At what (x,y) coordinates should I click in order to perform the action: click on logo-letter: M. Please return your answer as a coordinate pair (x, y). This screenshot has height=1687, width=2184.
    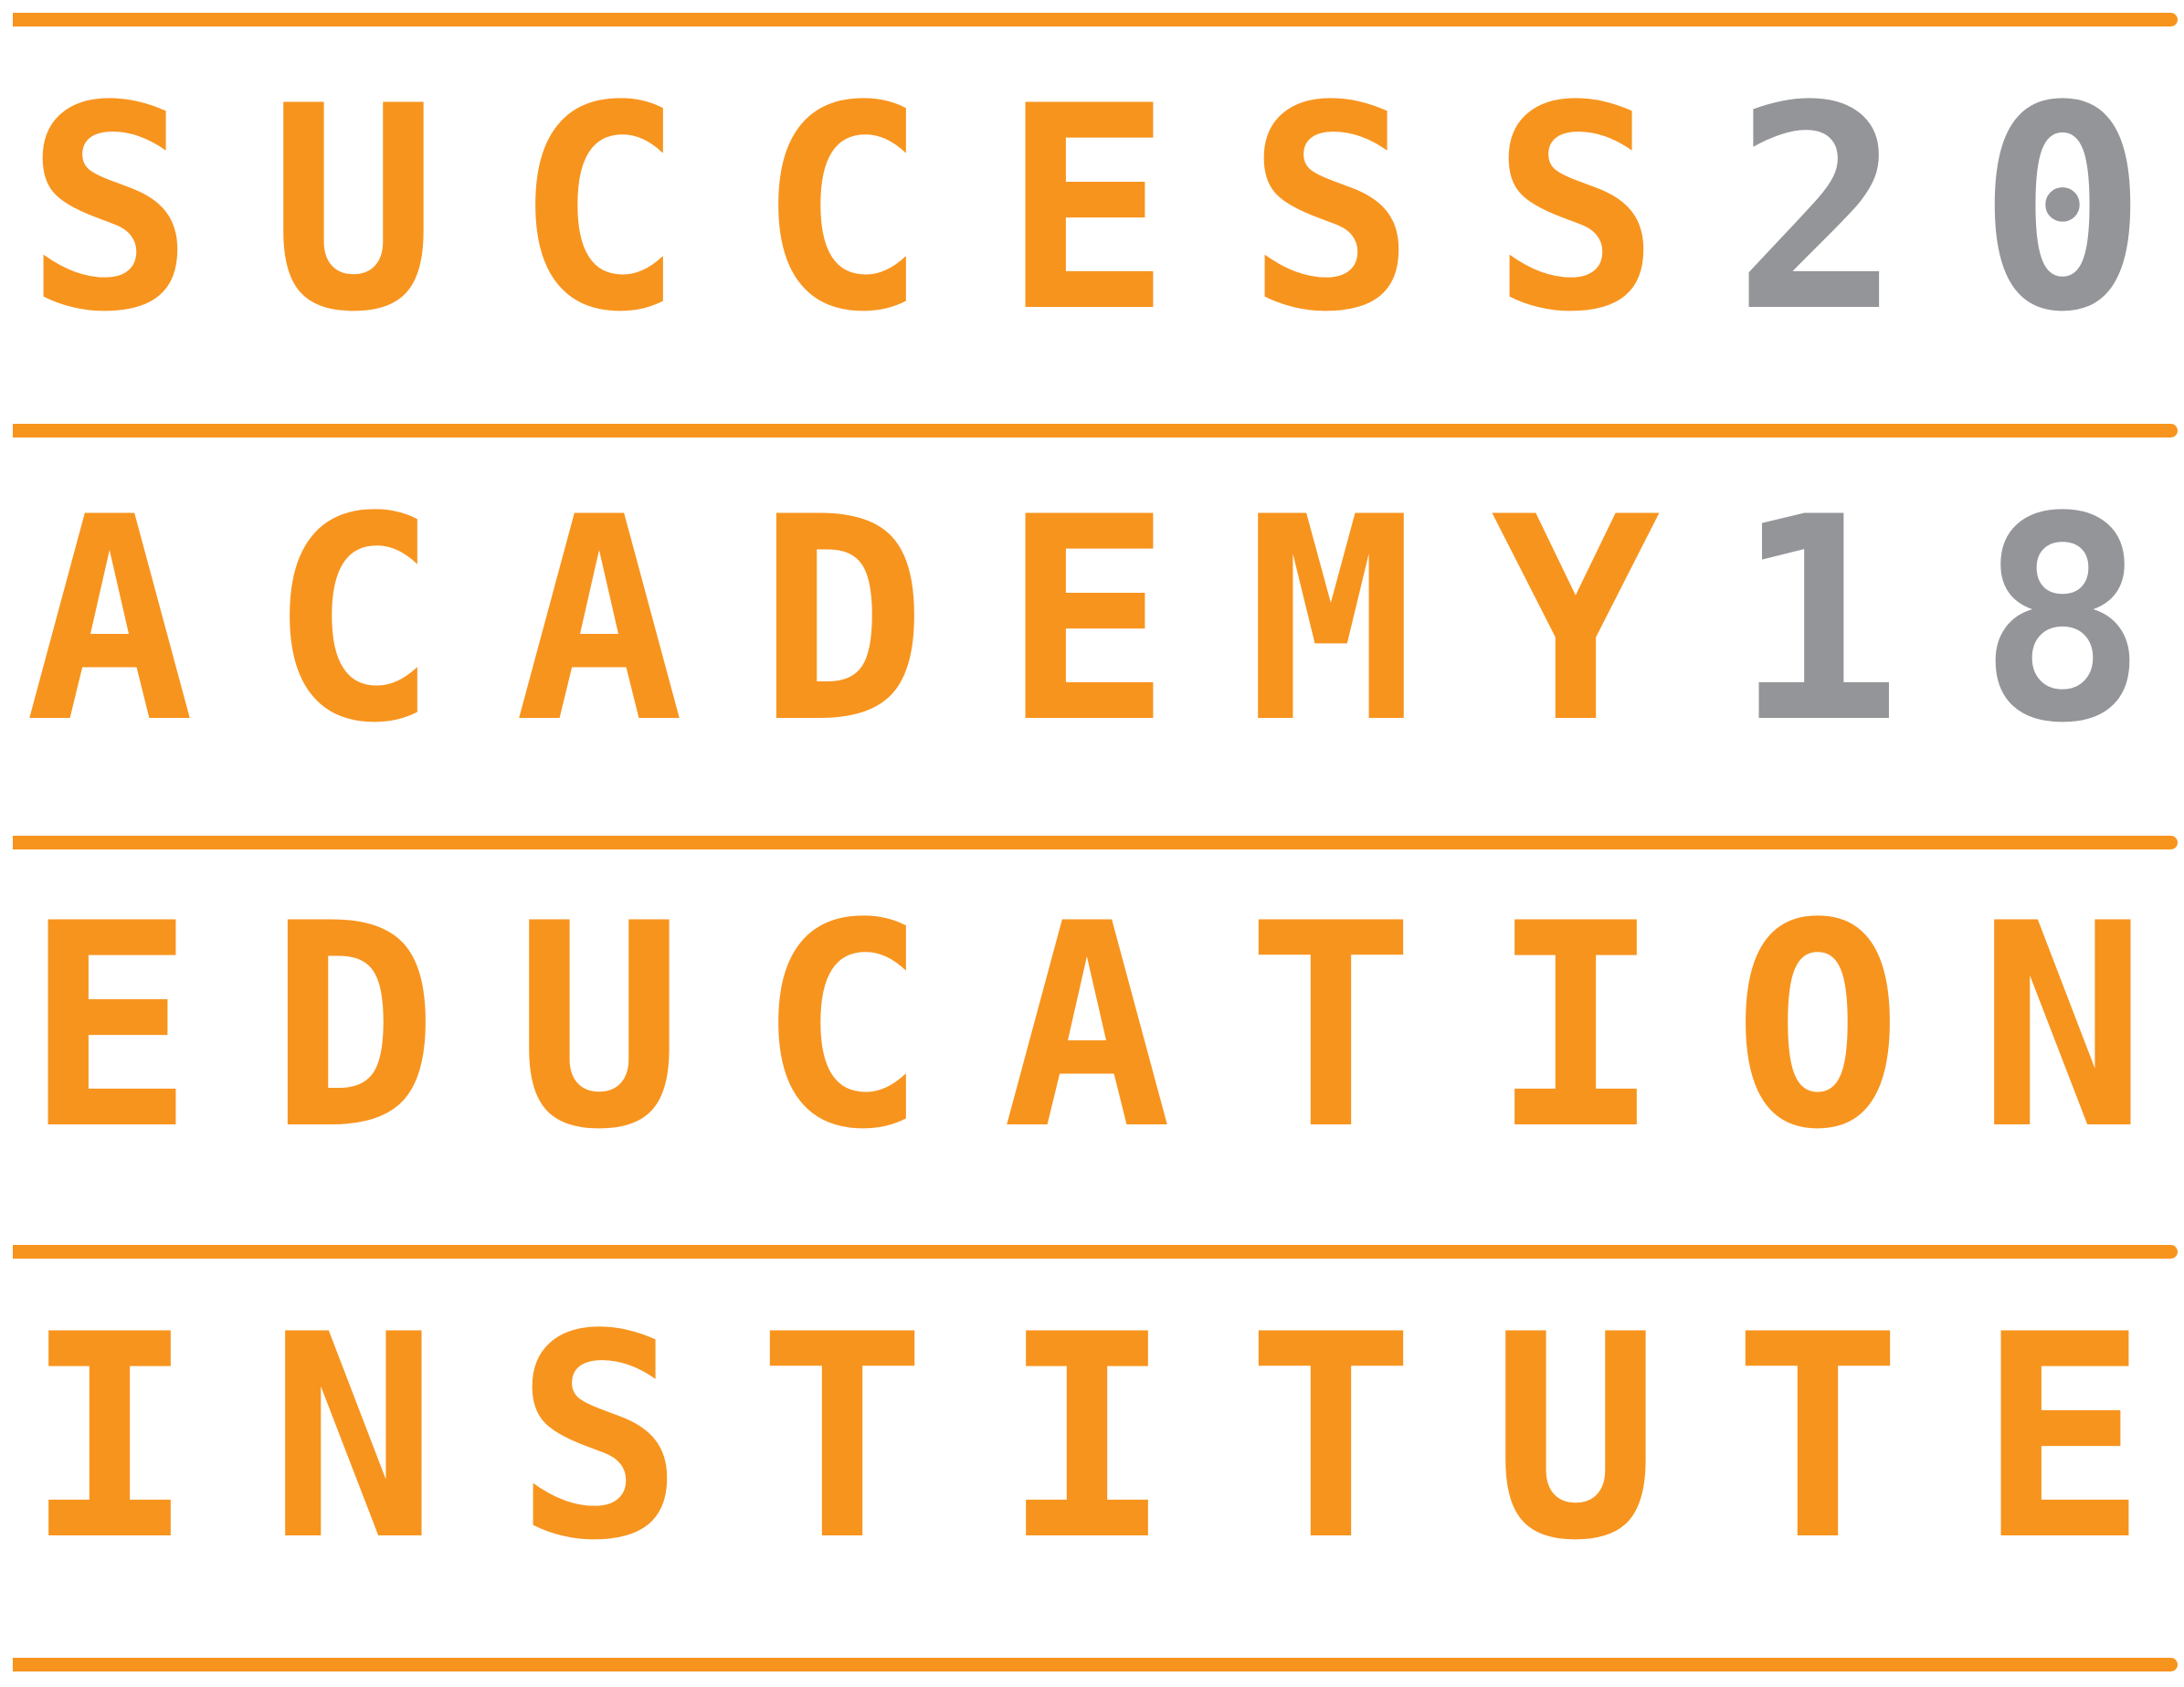
    Looking at the image, I should click on (1331, 621).